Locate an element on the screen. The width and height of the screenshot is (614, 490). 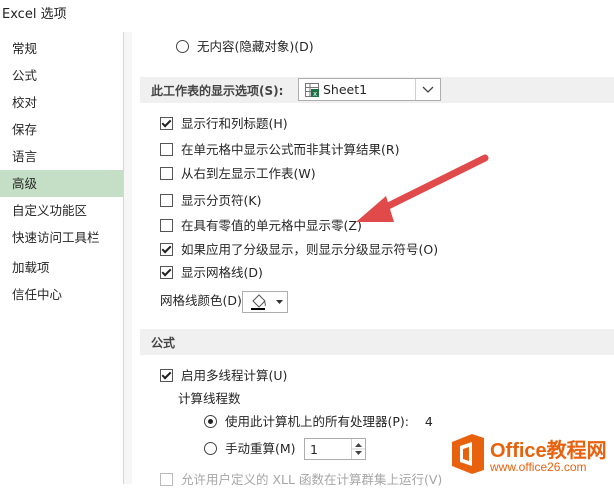
page-breaks-checkbox is located at coordinates (166, 200).